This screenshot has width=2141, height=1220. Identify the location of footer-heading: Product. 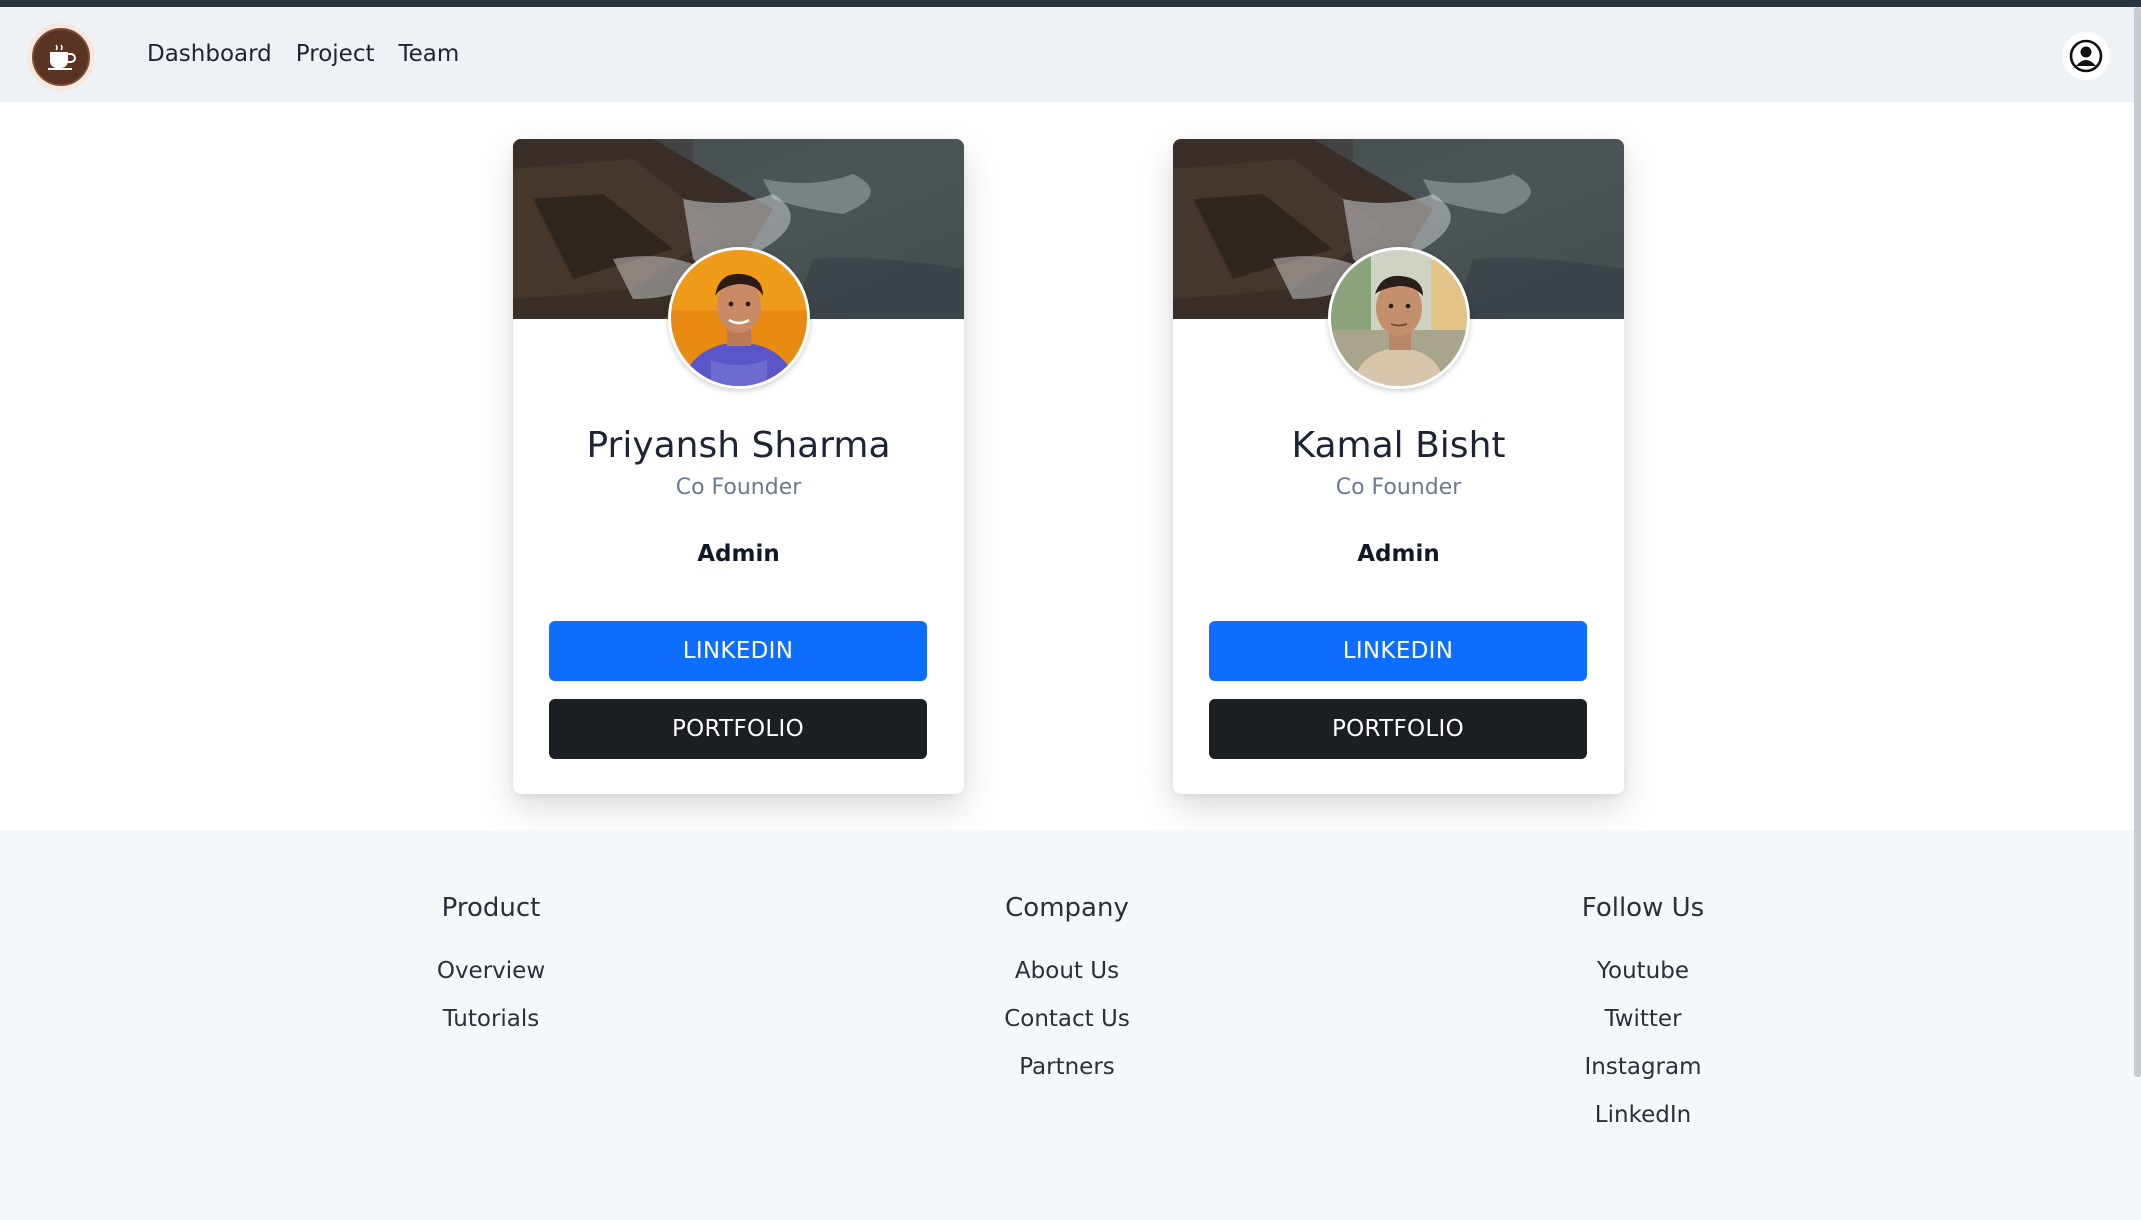
(491, 908).